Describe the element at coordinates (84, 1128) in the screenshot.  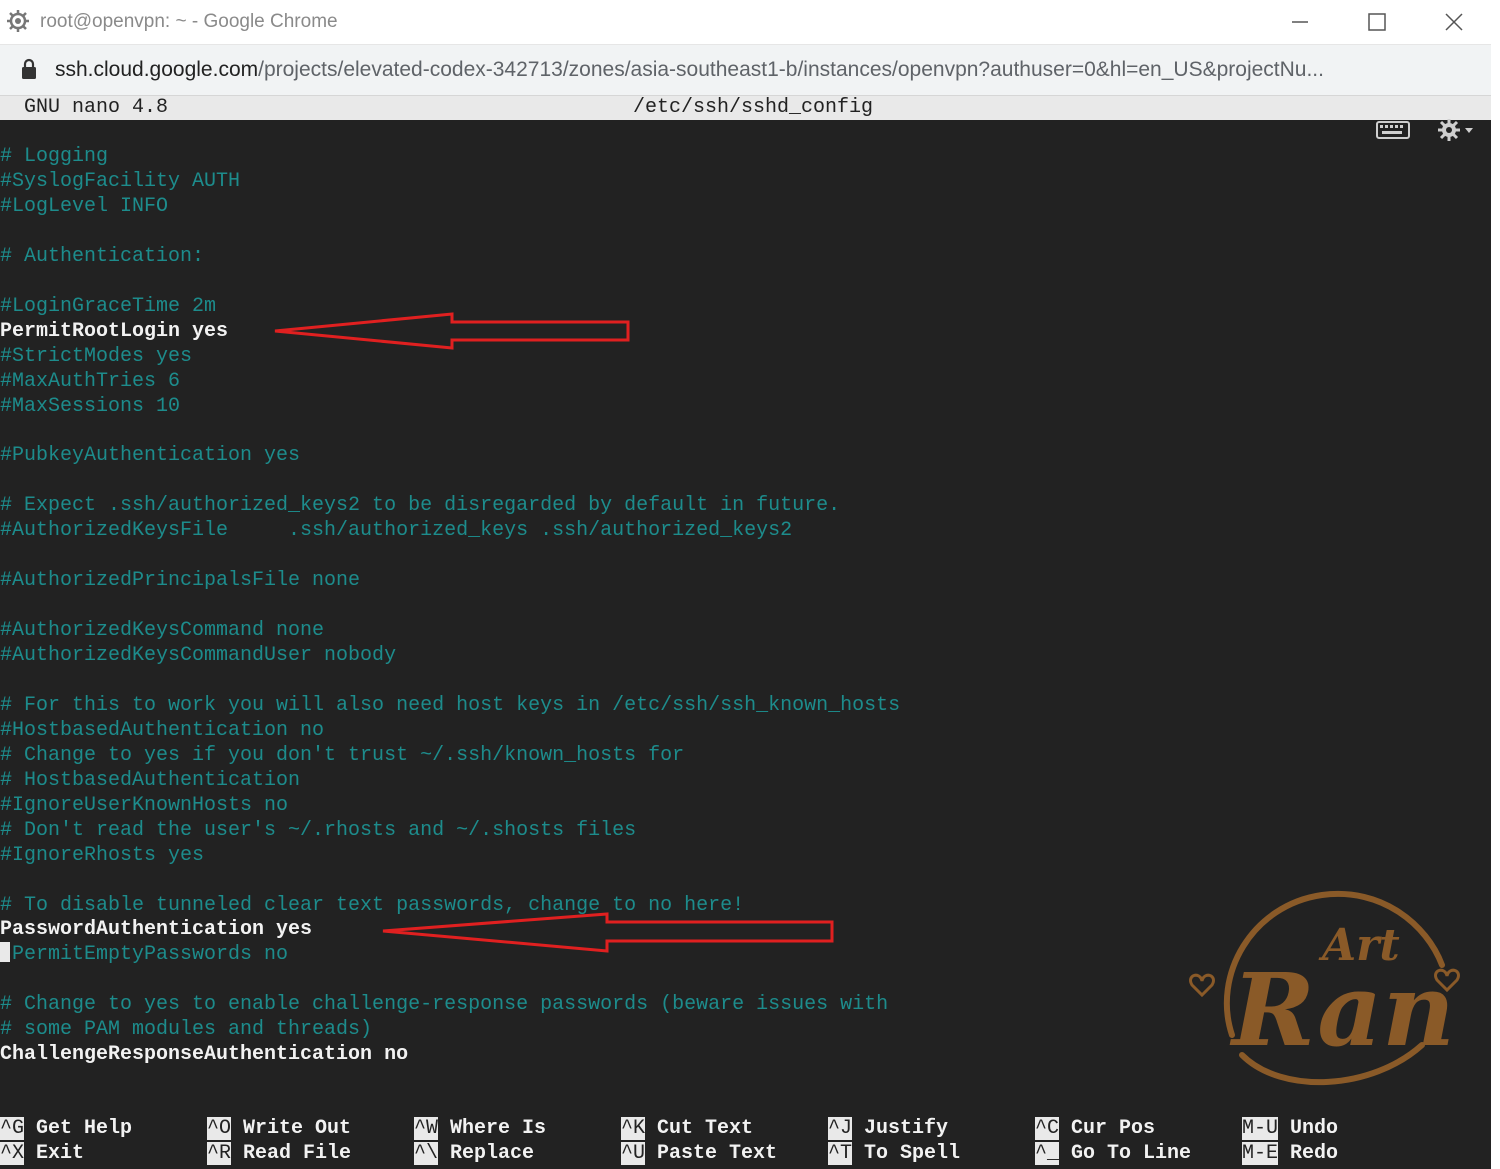
I see `shortcut-label: Get Help` at that location.